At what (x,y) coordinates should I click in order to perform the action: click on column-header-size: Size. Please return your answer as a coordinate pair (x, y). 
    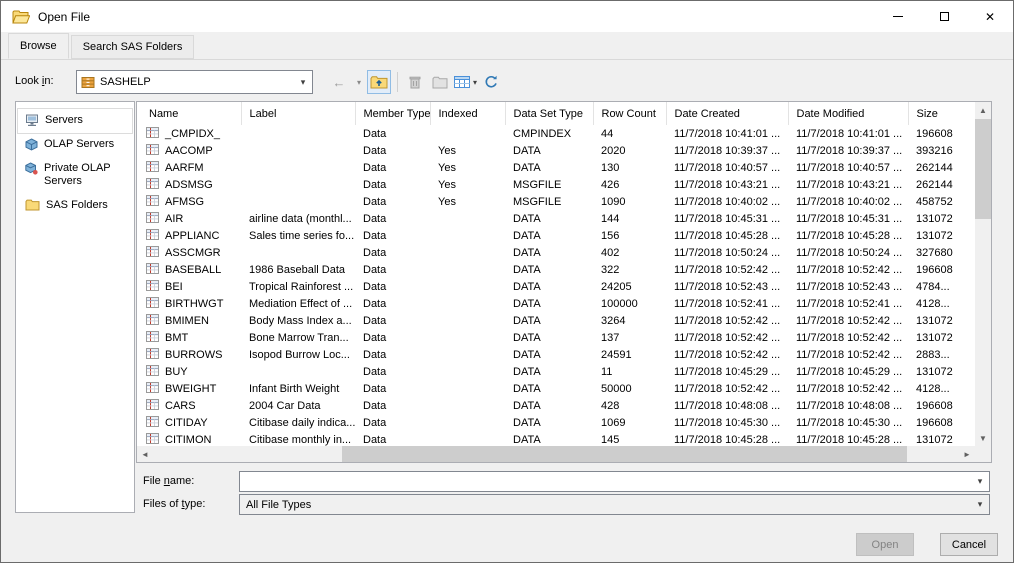
    Looking at the image, I should click on (941, 113).